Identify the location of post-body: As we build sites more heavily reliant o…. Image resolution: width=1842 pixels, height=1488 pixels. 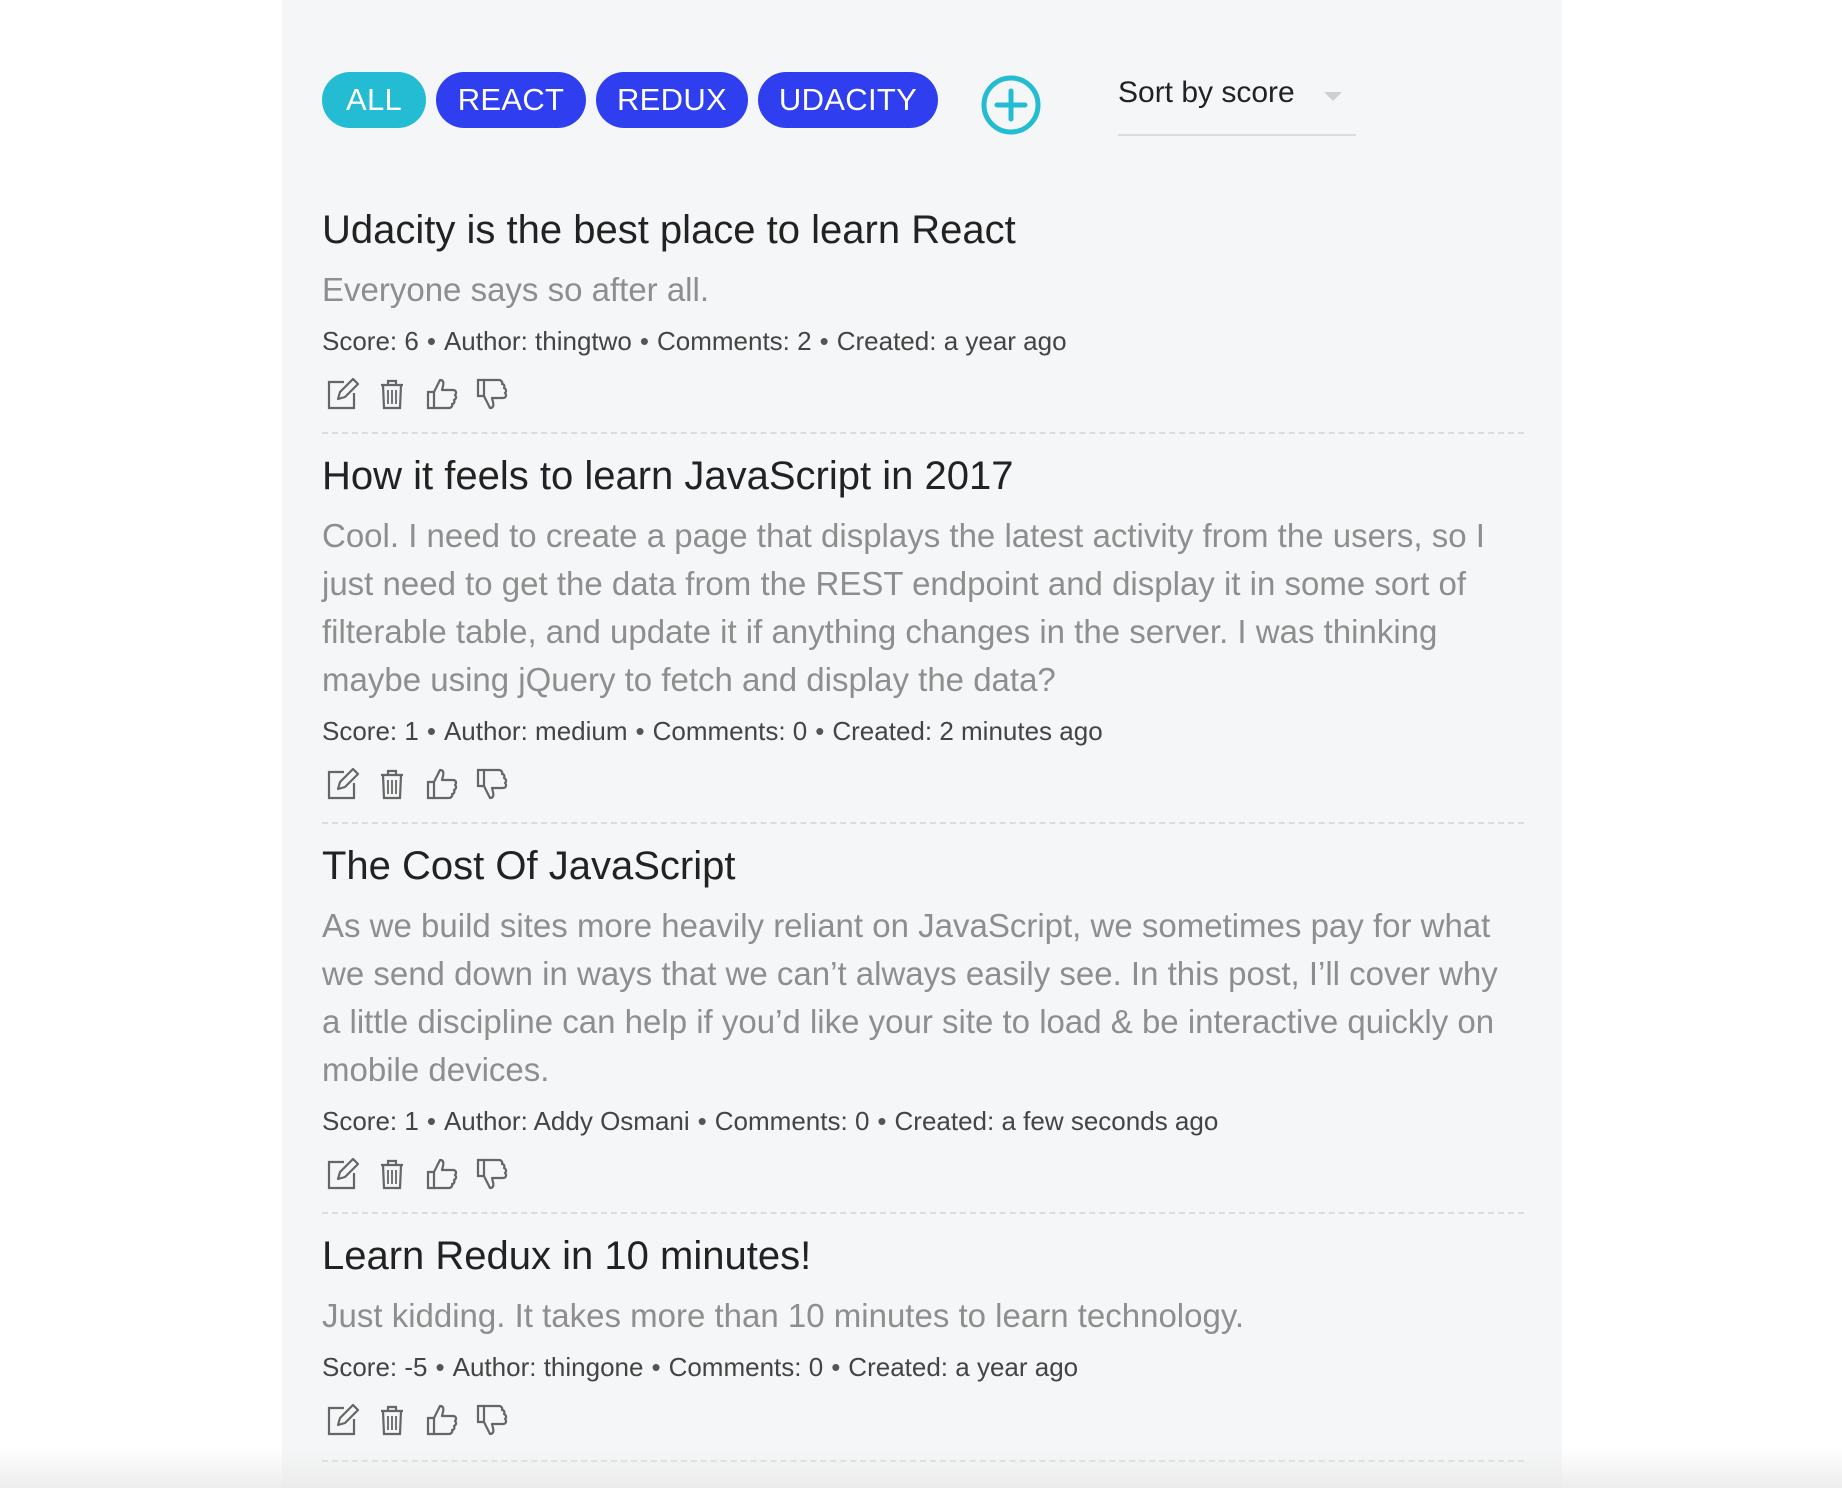
(910, 997).